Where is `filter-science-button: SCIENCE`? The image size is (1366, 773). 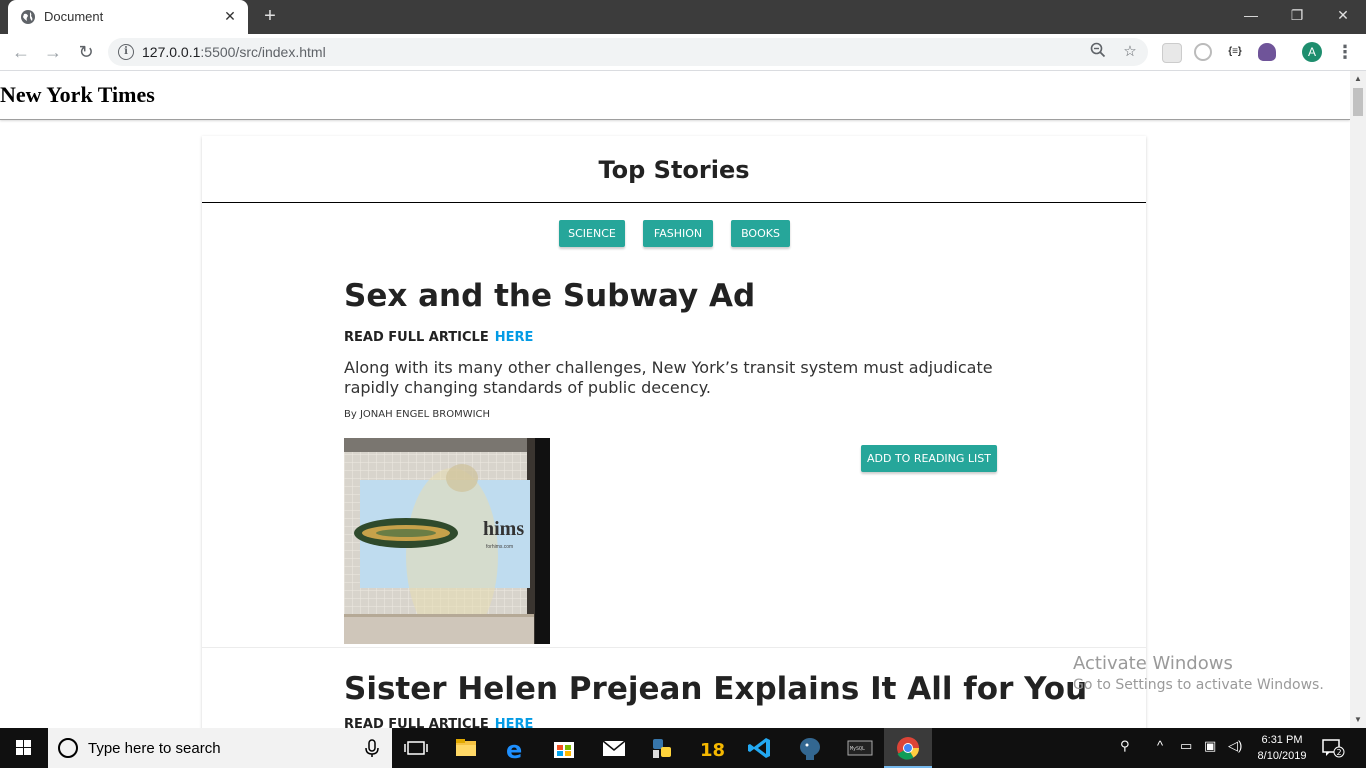 filter-science-button: SCIENCE is located at coordinates (592, 233).